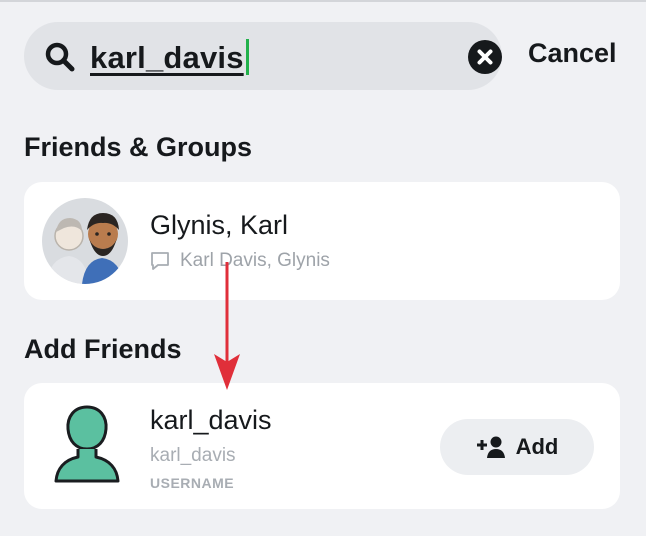 This screenshot has height=536, width=646. Describe the element at coordinates (219, 225) in the screenshot. I see `group-name: Glynis, Karl` at that location.